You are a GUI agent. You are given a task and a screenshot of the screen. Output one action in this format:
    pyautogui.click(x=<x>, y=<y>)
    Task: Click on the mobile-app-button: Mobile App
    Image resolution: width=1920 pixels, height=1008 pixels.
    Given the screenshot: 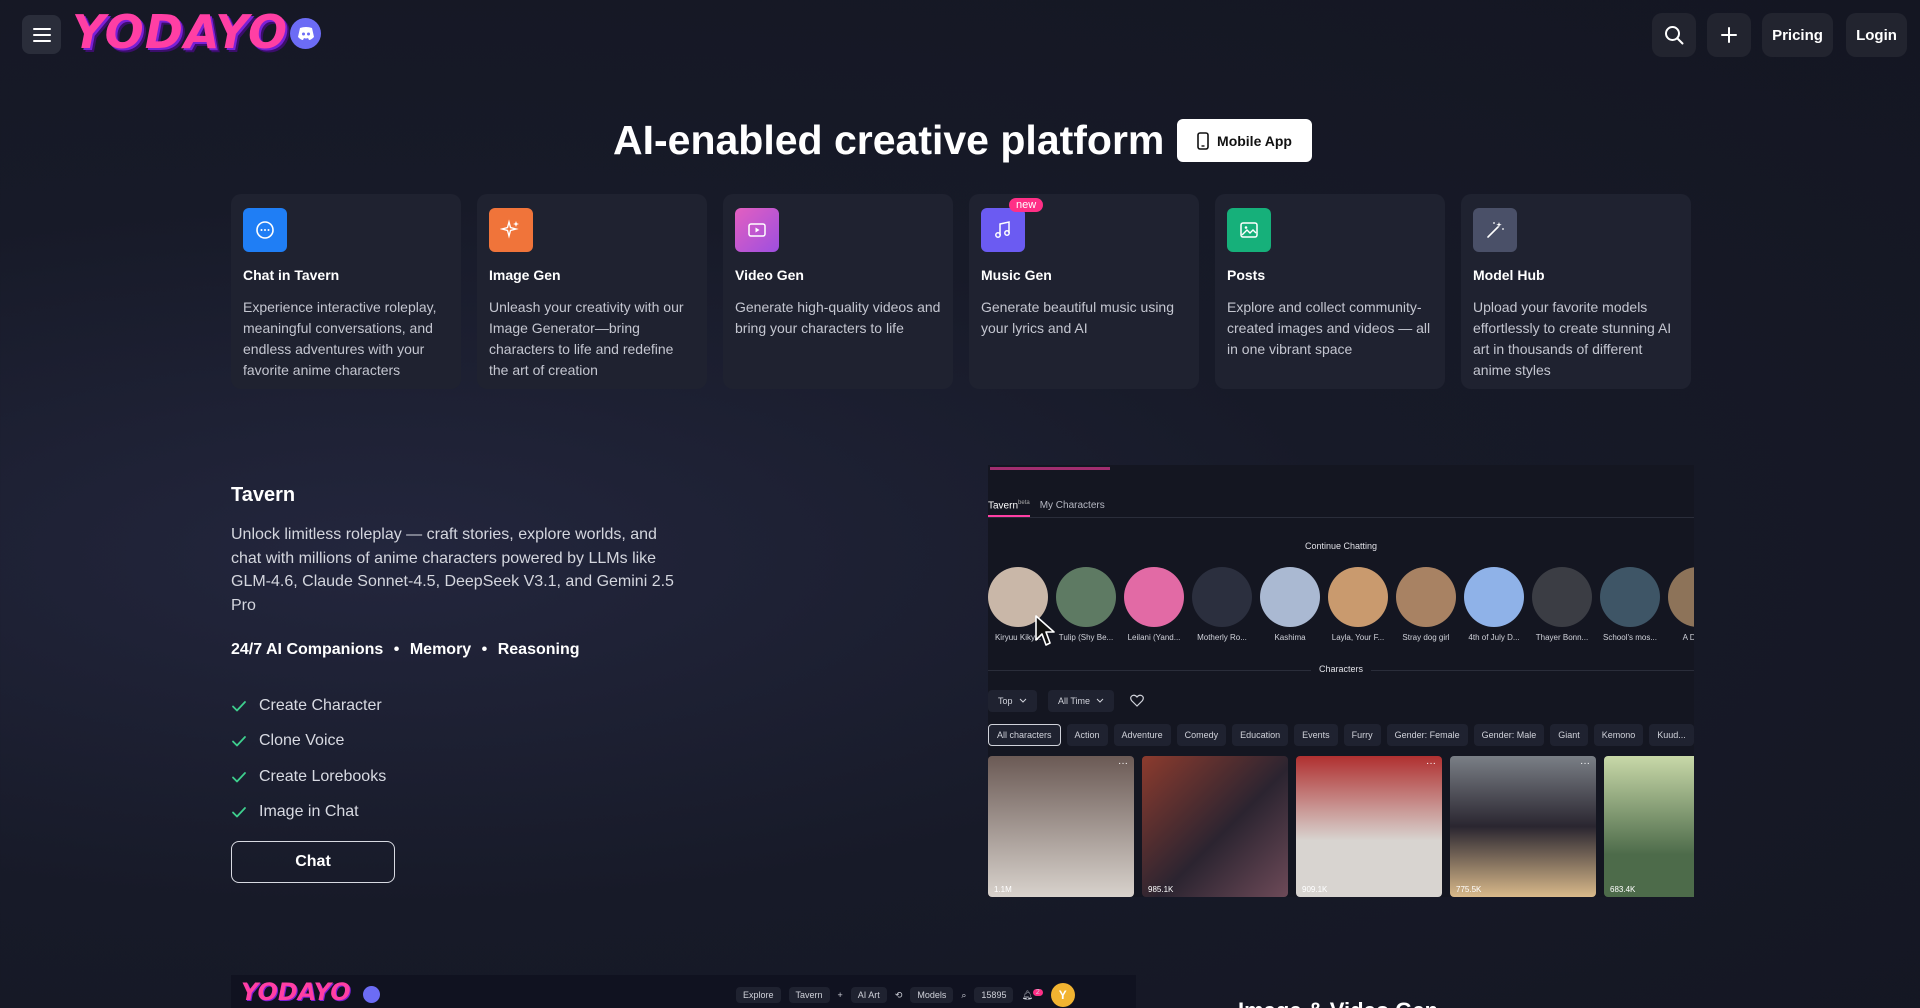 What is the action you would take?
    pyautogui.click(x=1244, y=140)
    